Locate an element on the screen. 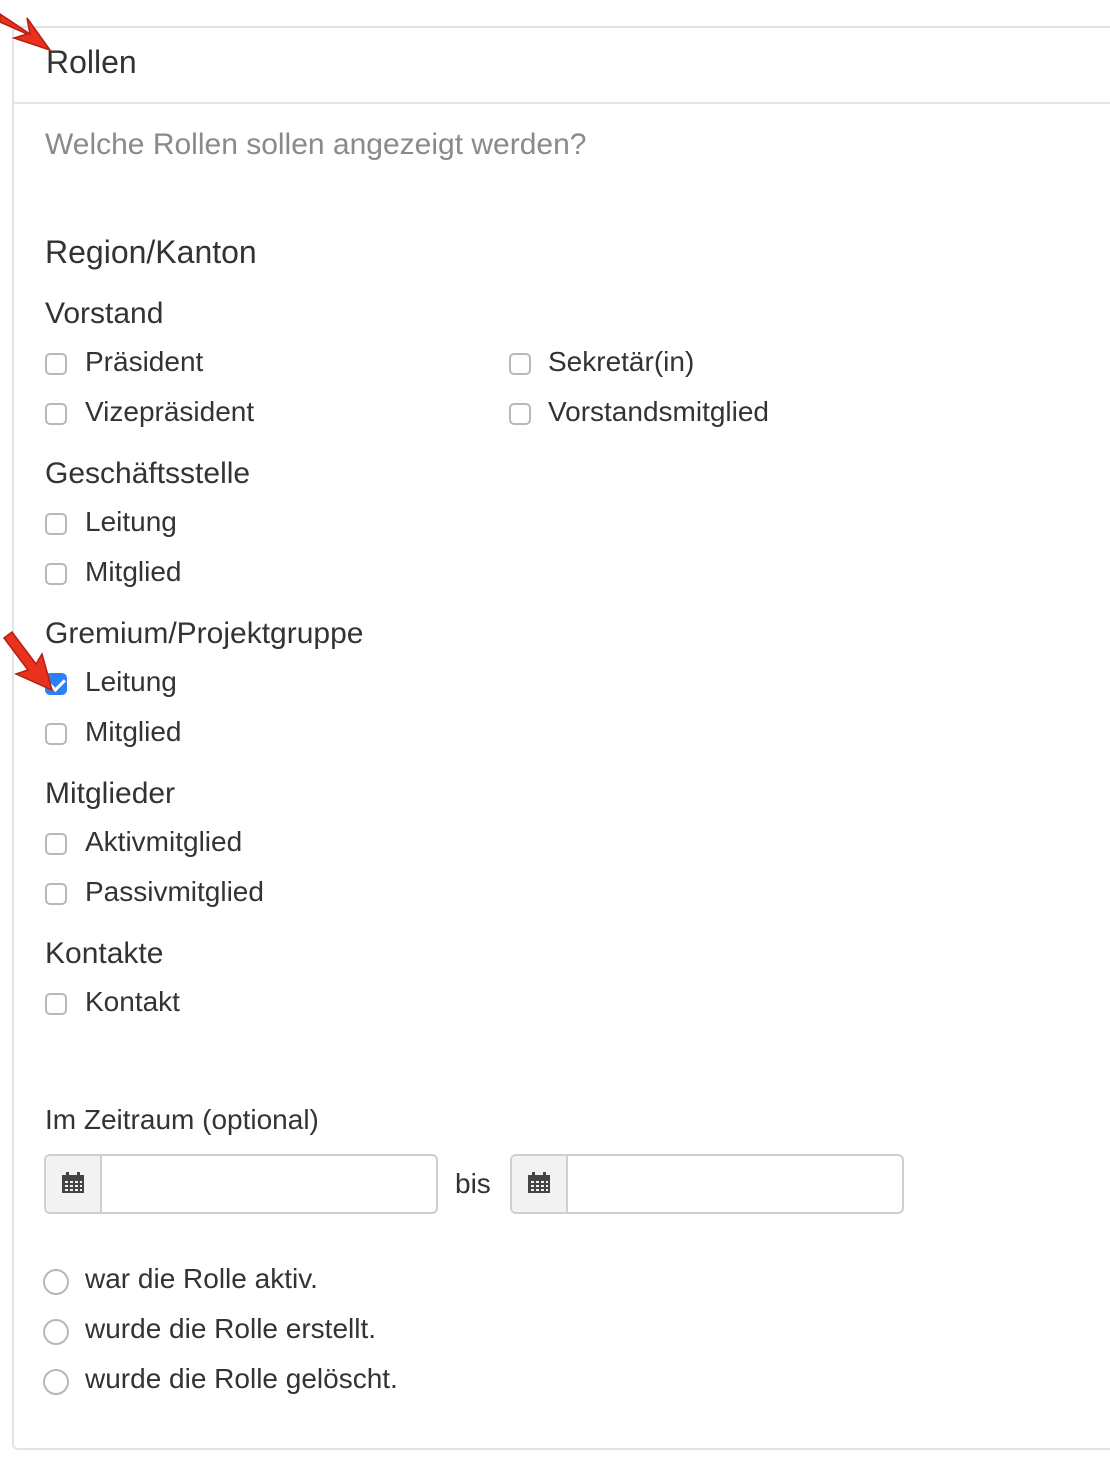  checkbox-label-gs-mitglied: Mitglied is located at coordinates (133, 572).